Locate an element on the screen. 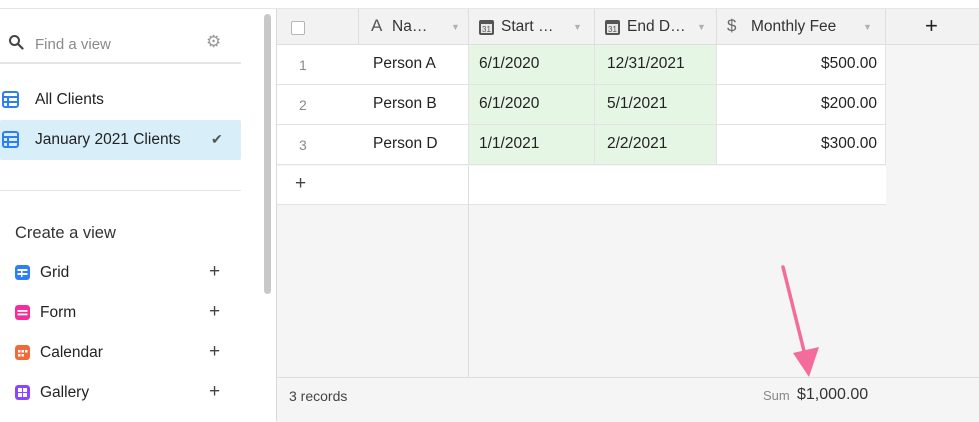 The image size is (979, 422). top-border is located at coordinates (489, 4).